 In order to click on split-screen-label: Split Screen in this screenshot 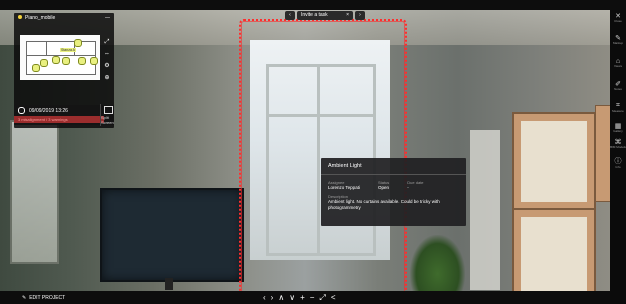, I will do `click(107, 119)`.